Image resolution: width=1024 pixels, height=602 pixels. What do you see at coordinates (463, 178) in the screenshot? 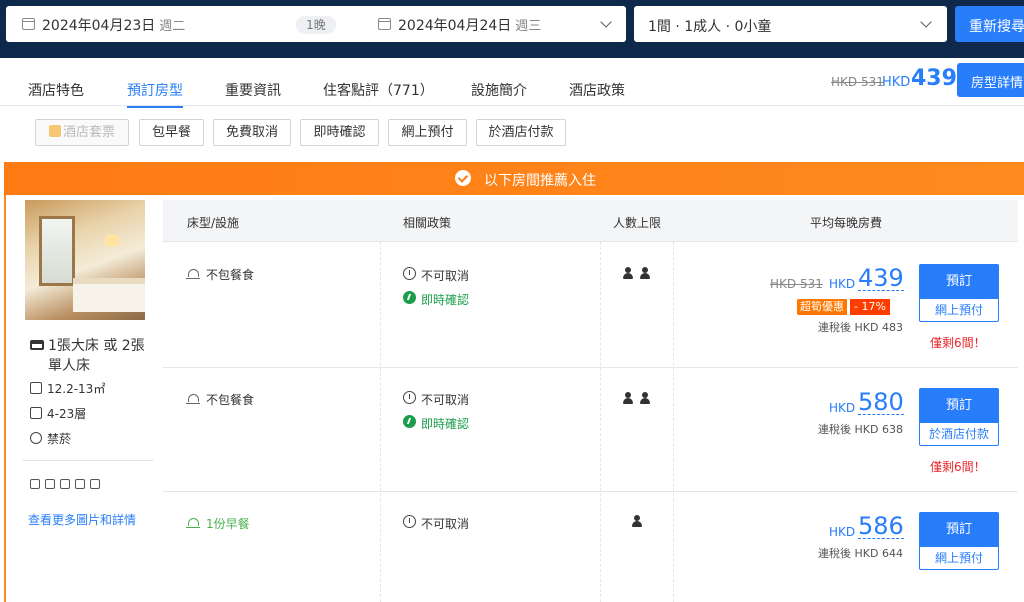
I see `check-circle-icon` at bounding box center [463, 178].